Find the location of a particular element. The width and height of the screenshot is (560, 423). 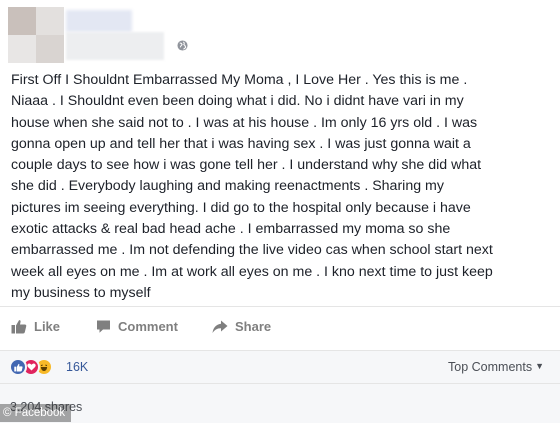

thumbs-up-icon is located at coordinates (19, 327).